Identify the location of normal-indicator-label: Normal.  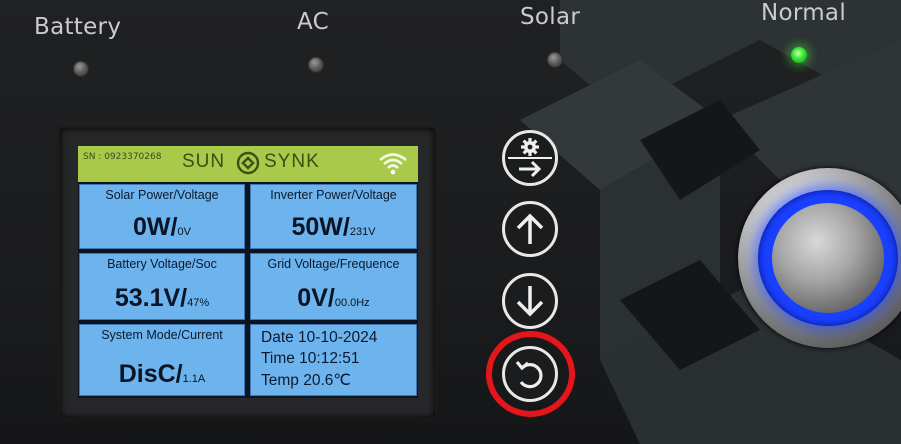
(804, 13).